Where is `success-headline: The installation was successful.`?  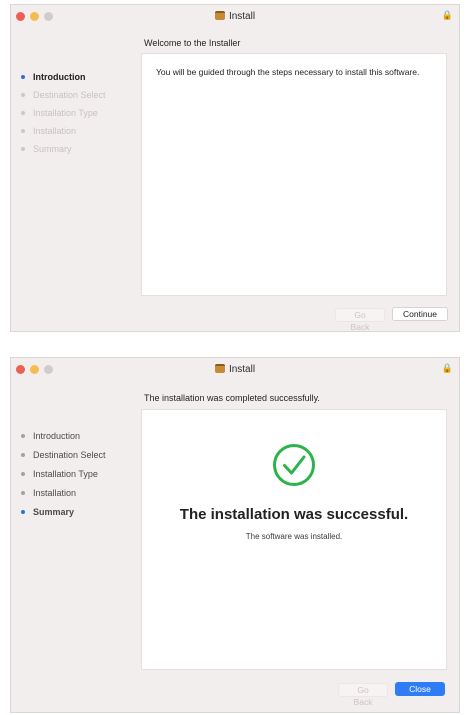 success-headline: The installation was successful. is located at coordinates (294, 514).